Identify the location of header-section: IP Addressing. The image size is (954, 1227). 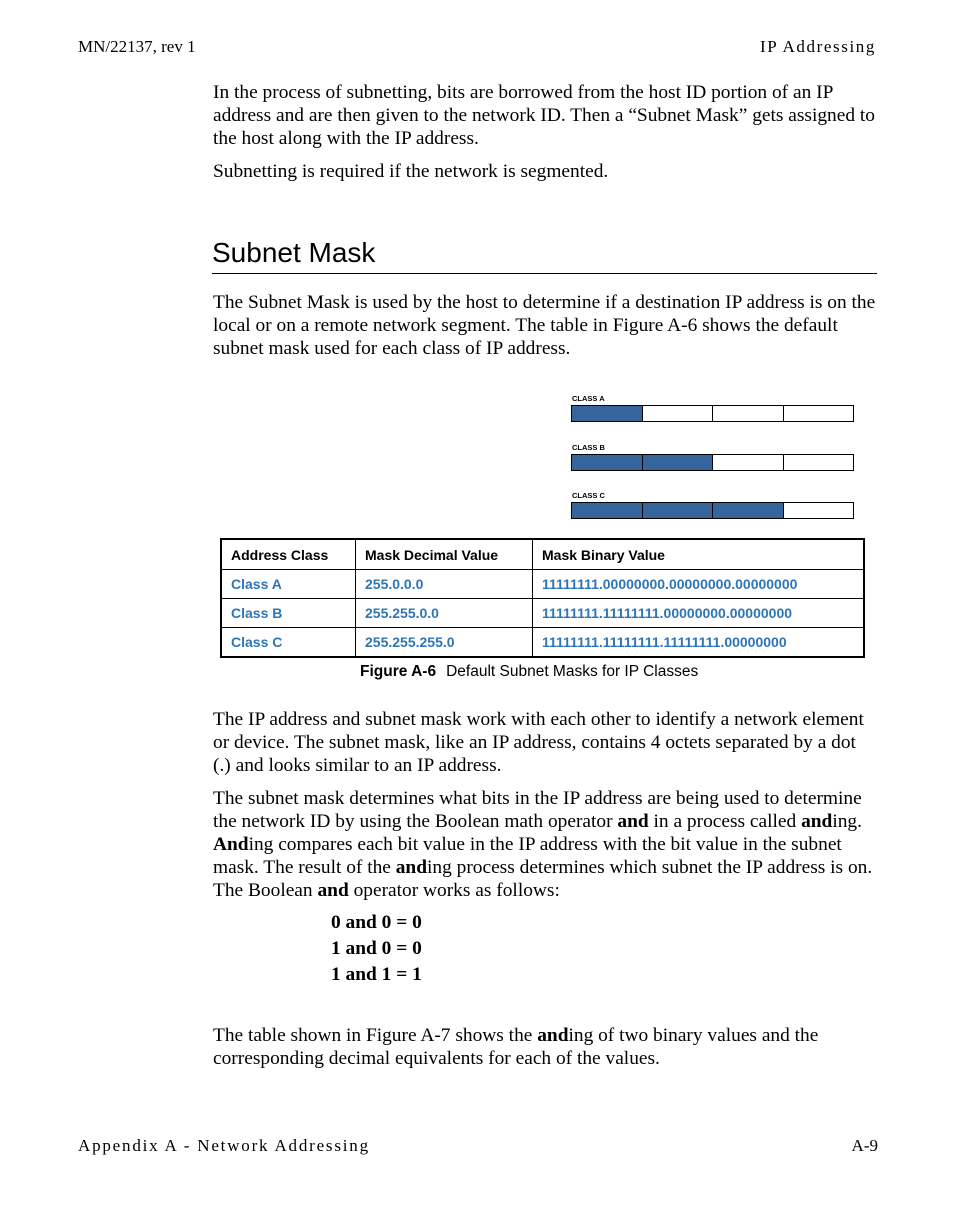
(817, 46).